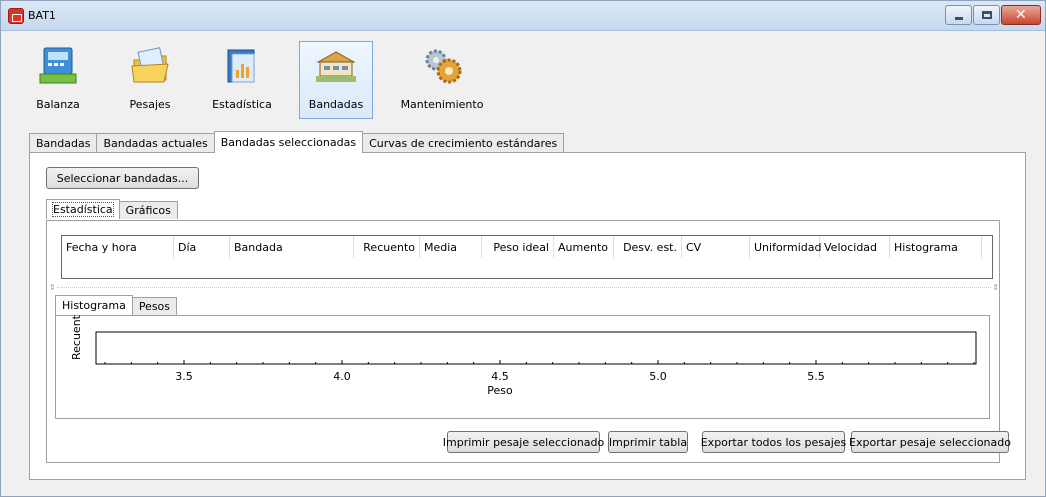 This screenshot has height=497, width=1046. What do you see at coordinates (336, 104) in the screenshot?
I see `toolbar-label-bandadas: Bandadas` at bounding box center [336, 104].